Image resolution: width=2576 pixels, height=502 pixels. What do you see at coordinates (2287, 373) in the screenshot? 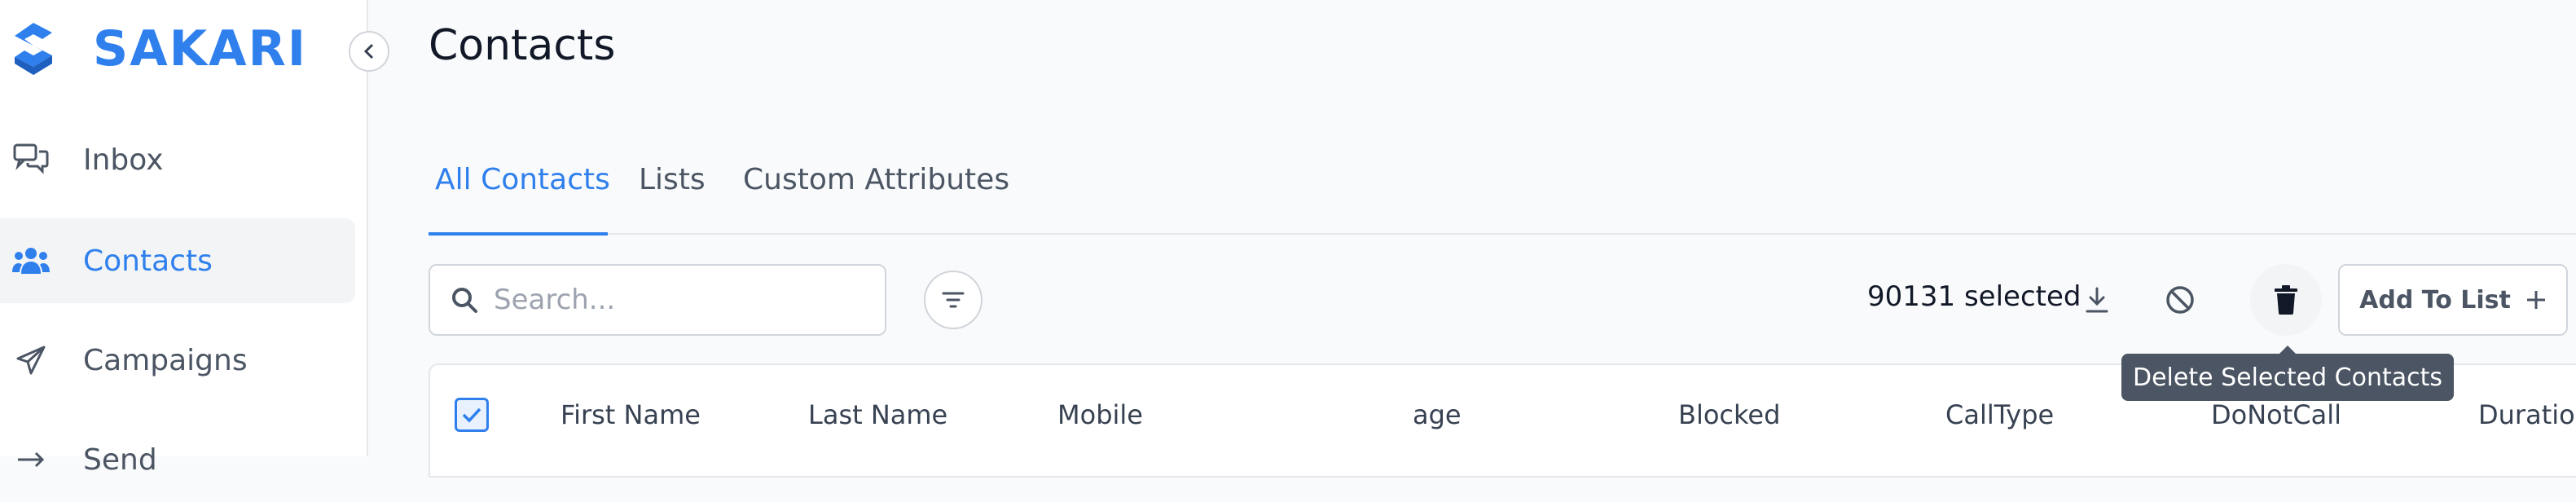
I see `tooltip: Delete Selected Contacts` at bounding box center [2287, 373].